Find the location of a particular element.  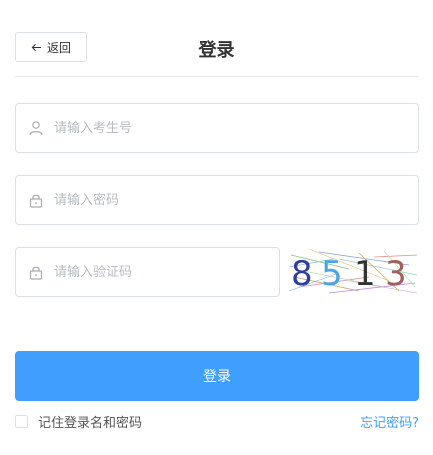

header: 返回 登录 is located at coordinates (216, 54).